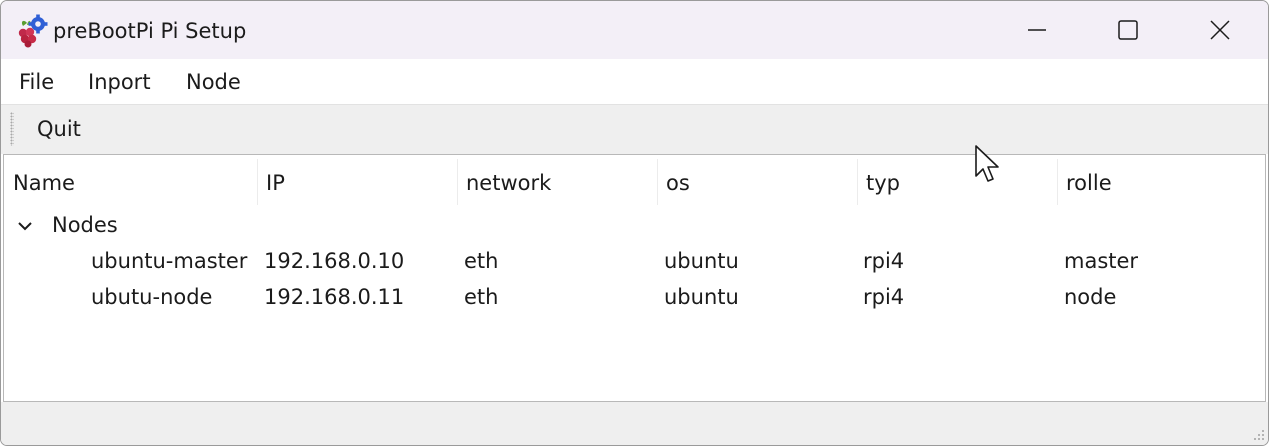  What do you see at coordinates (36, 82) in the screenshot?
I see `menu-file: File` at bounding box center [36, 82].